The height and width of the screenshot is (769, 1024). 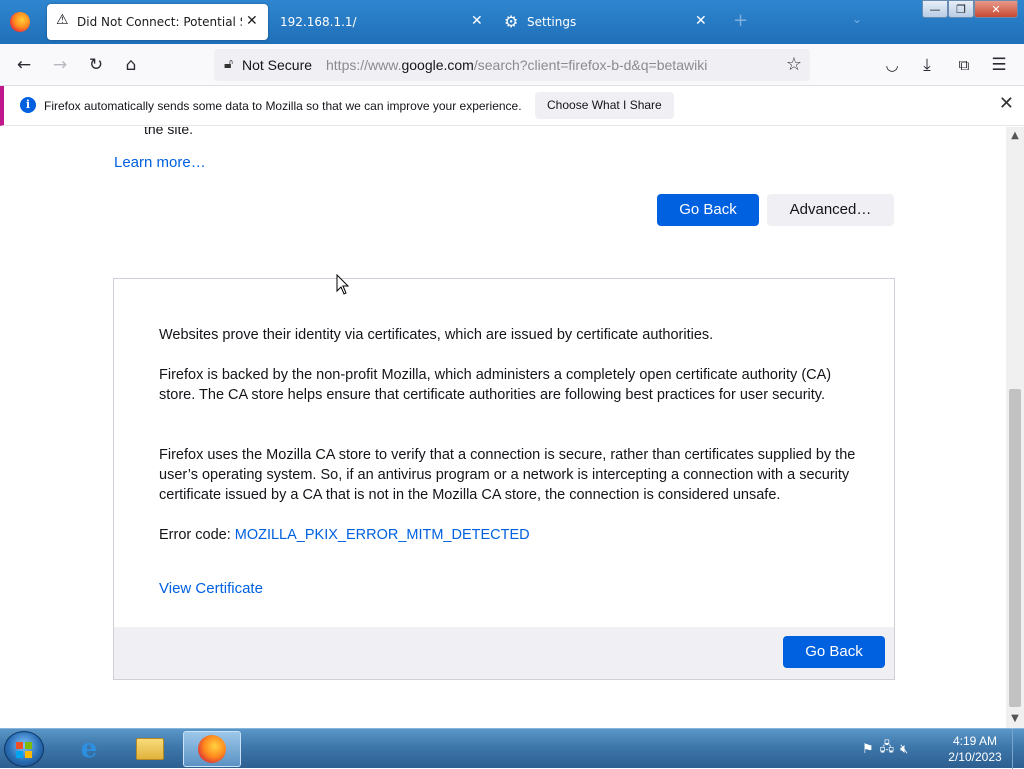 I want to click on close-icon: ✕, so click(x=1006, y=103).